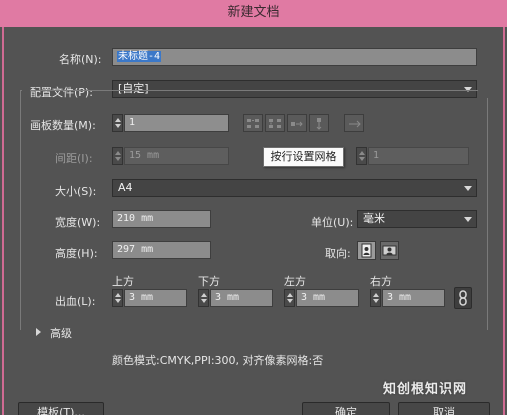  What do you see at coordinates (425, 389) in the screenshot?
I see `watermark: 知创根知识网` at bounding box center [425, 389].